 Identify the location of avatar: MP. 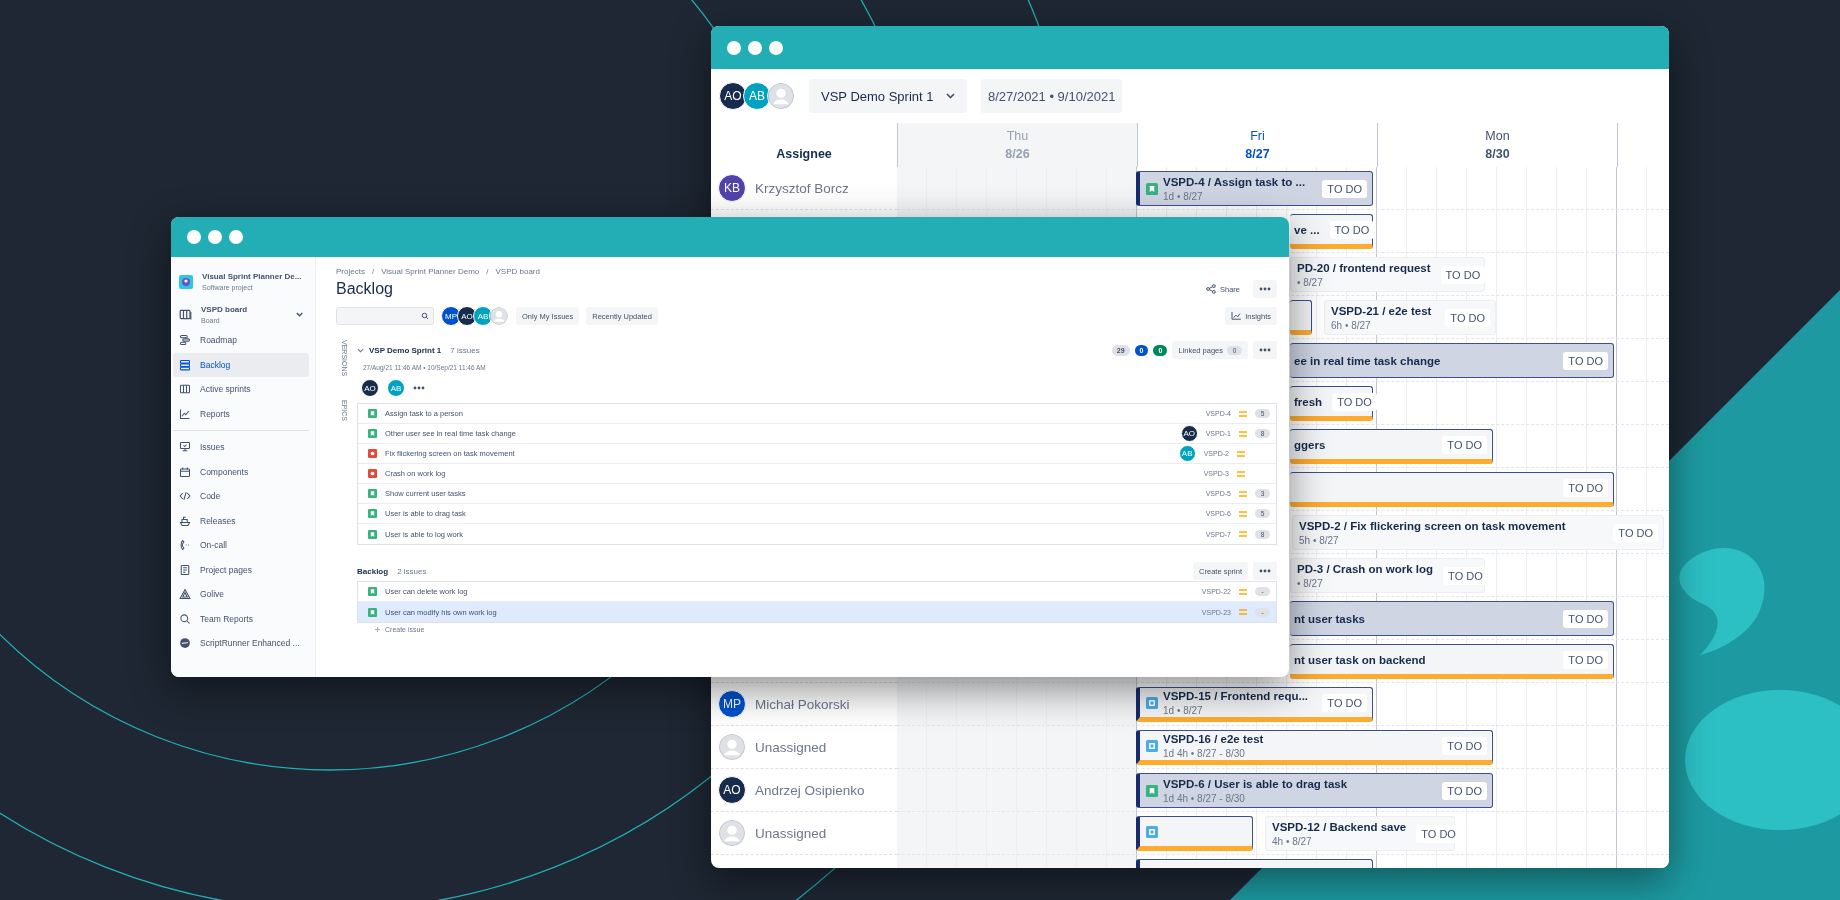
(451, 316).